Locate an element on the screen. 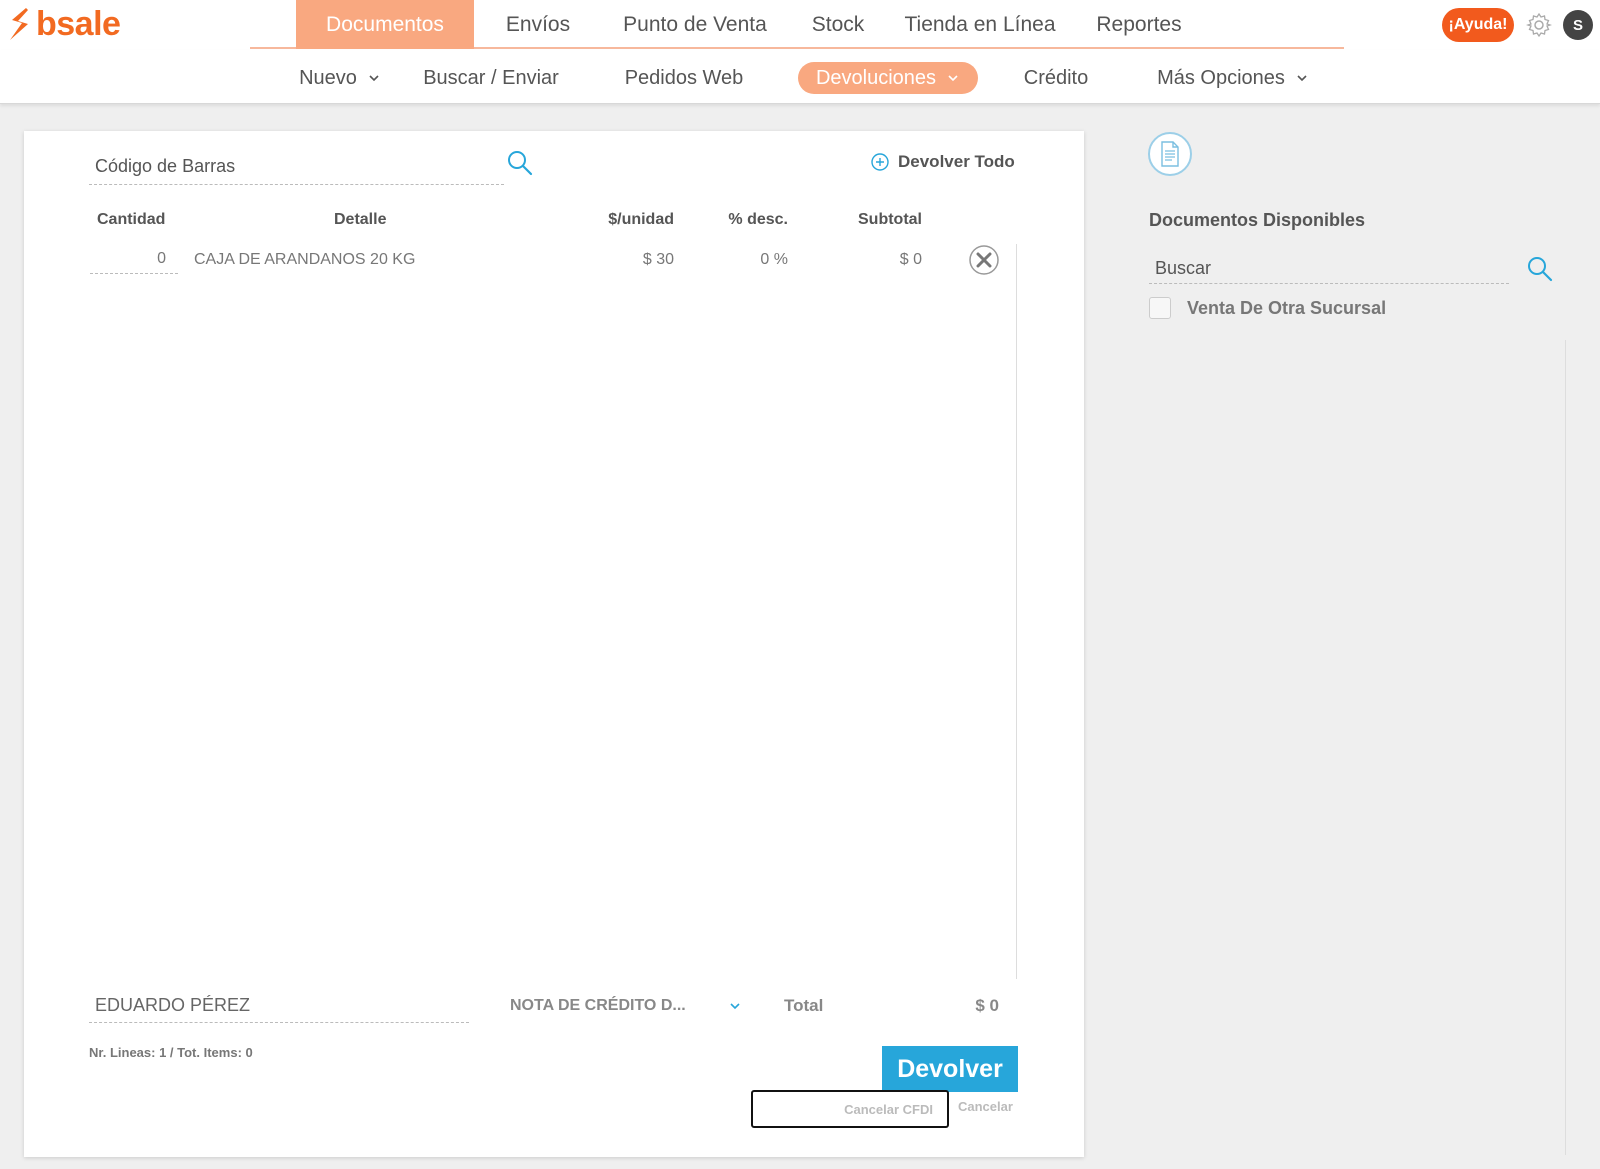  document-icon is located at coordinates (1170, 154).